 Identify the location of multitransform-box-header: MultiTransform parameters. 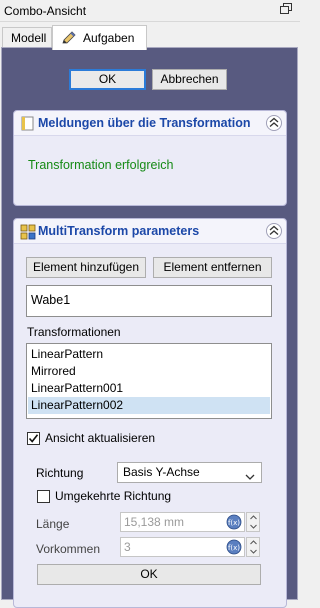
(150, 231).